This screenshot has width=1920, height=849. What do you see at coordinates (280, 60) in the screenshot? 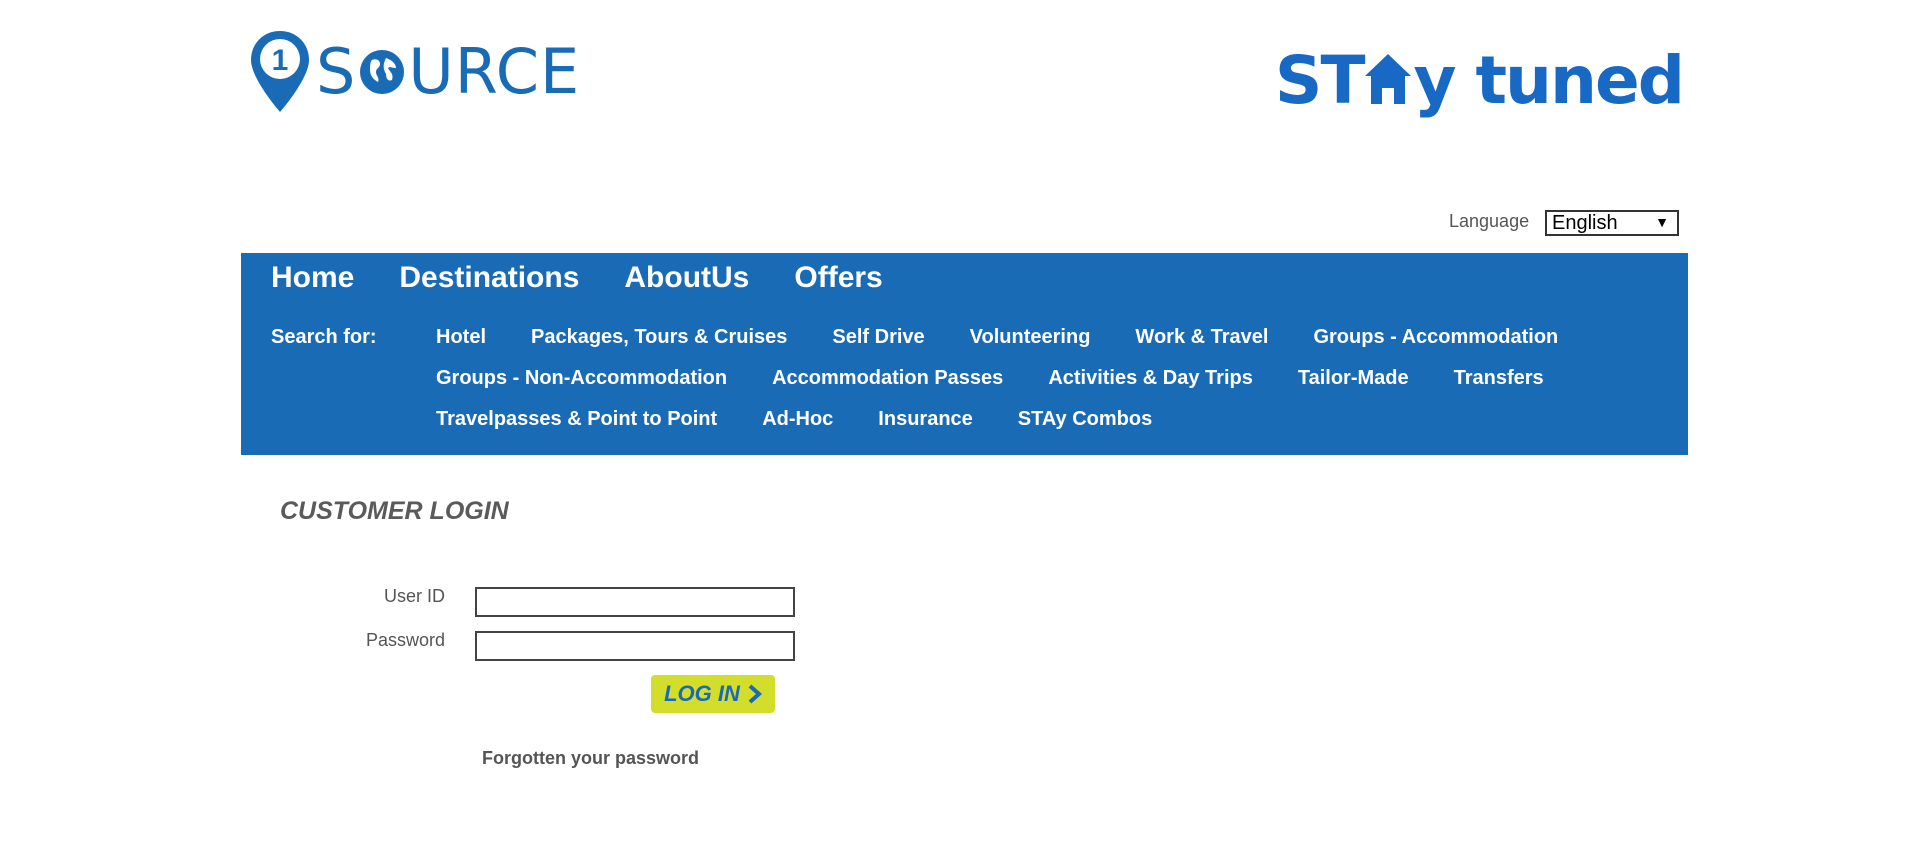
I see `logo-badge-number: 1` at bounding box center [280, 60].